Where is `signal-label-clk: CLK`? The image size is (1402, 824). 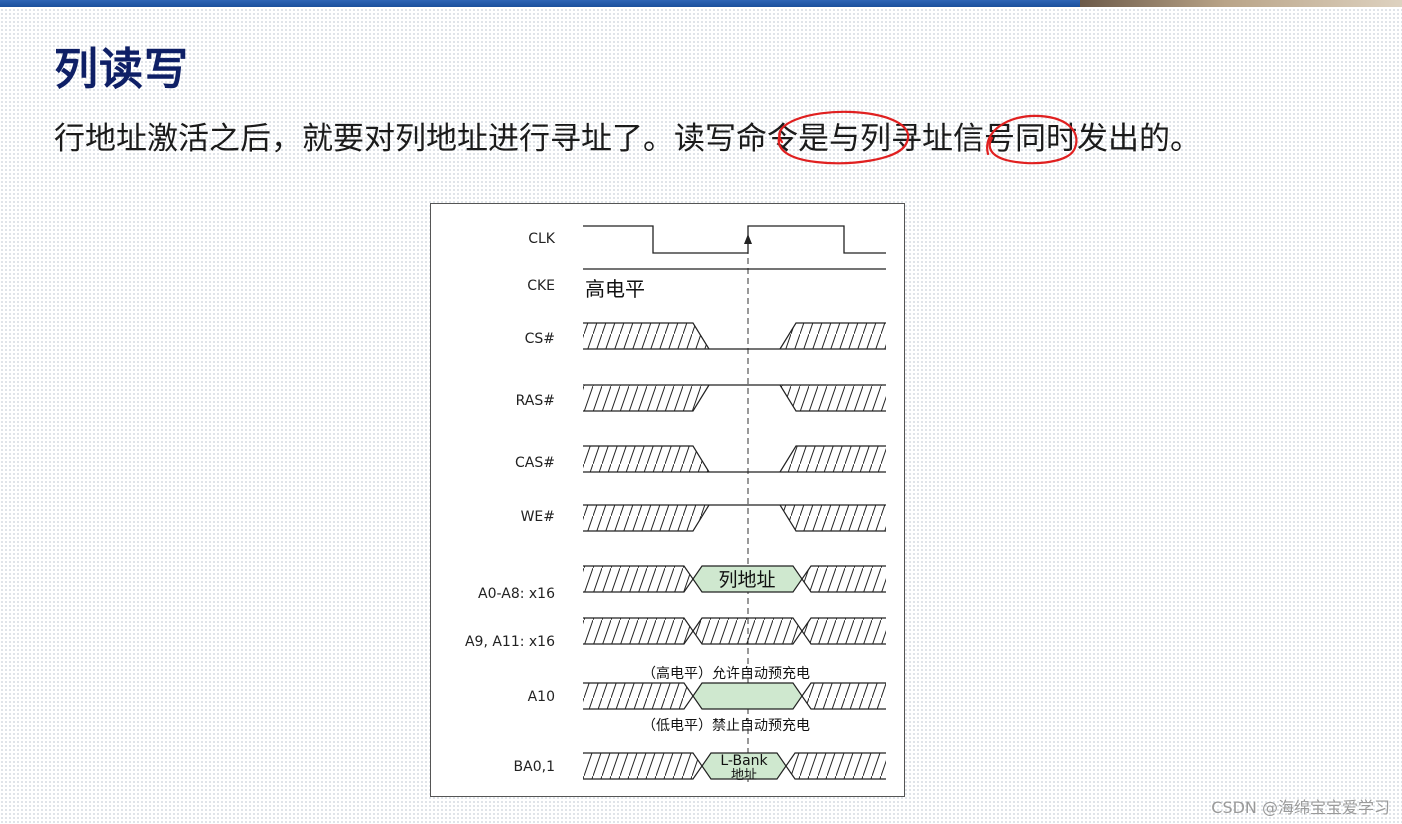
signal-label-clk: CLK is located at coordinates (542, 239).